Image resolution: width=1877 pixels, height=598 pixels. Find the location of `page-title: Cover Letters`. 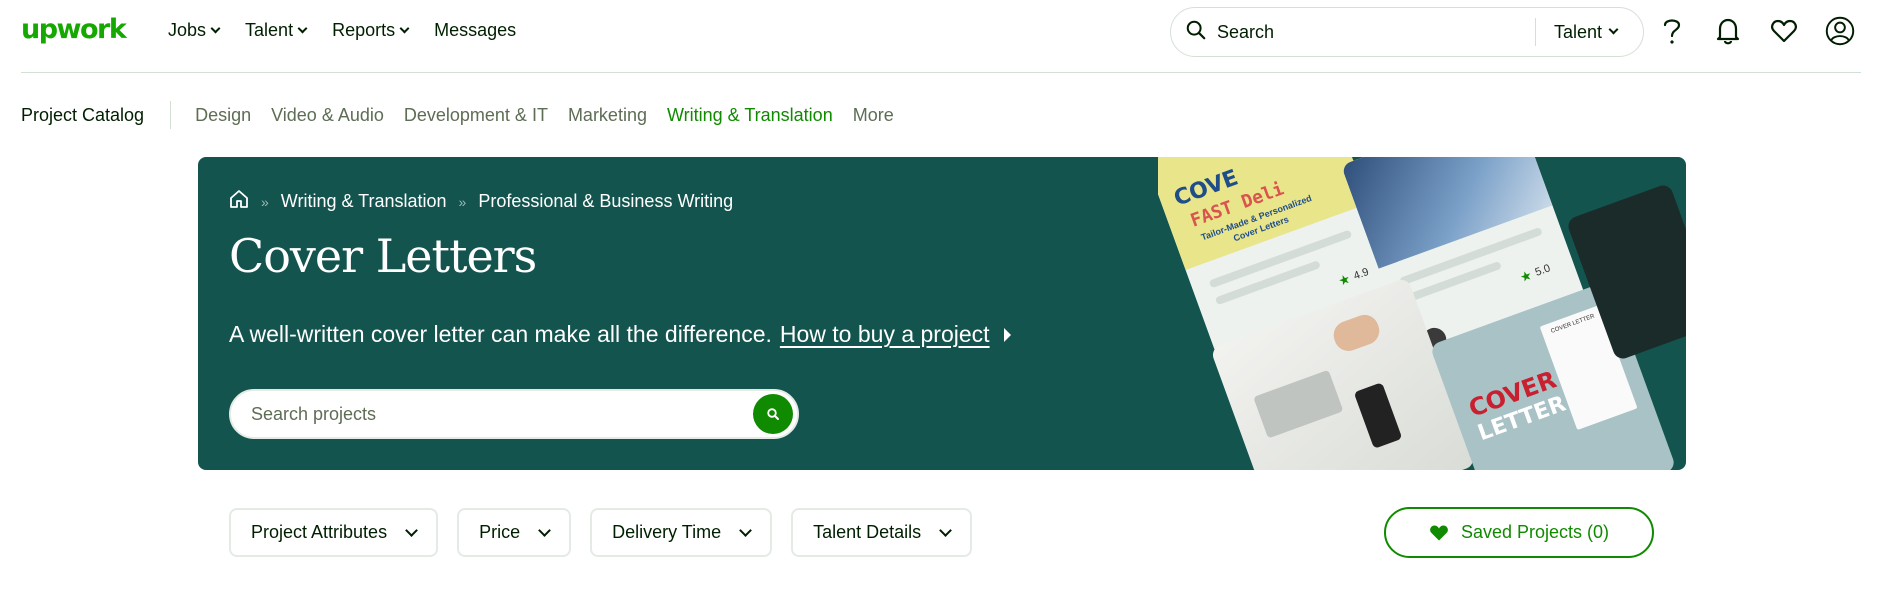

page-title: Cover Letters is located at coordinates (383, 256).